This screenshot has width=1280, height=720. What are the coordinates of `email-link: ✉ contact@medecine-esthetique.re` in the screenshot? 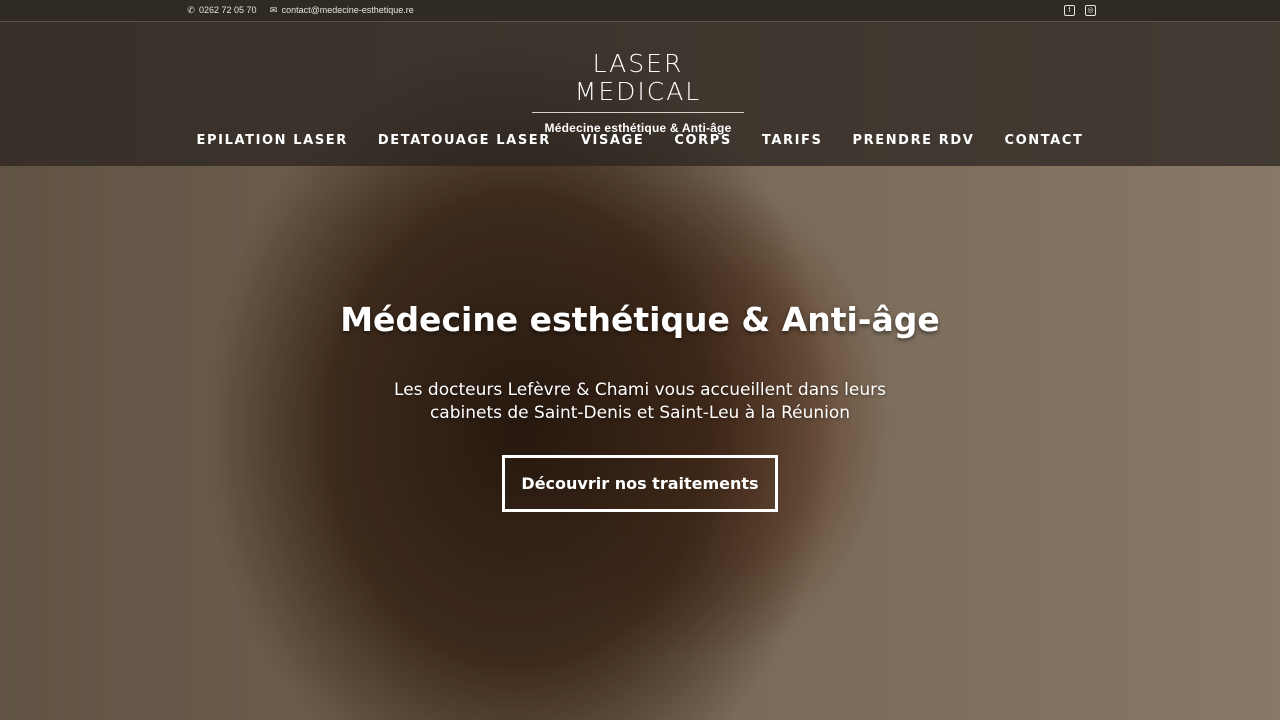 It's located at (341, 10).